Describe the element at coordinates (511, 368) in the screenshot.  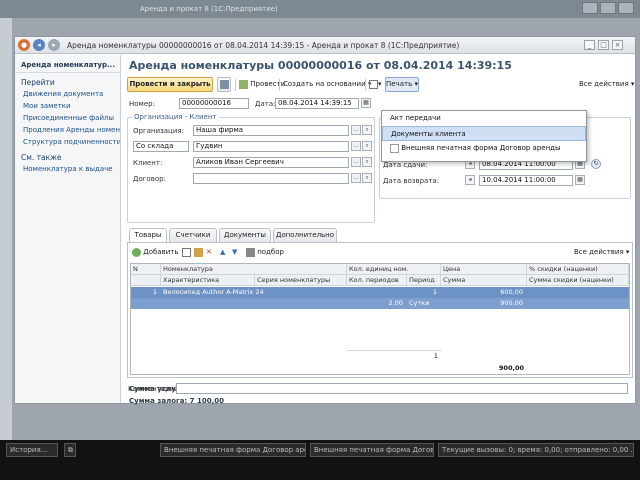
I see `footer-sum: 900,00` at that location.